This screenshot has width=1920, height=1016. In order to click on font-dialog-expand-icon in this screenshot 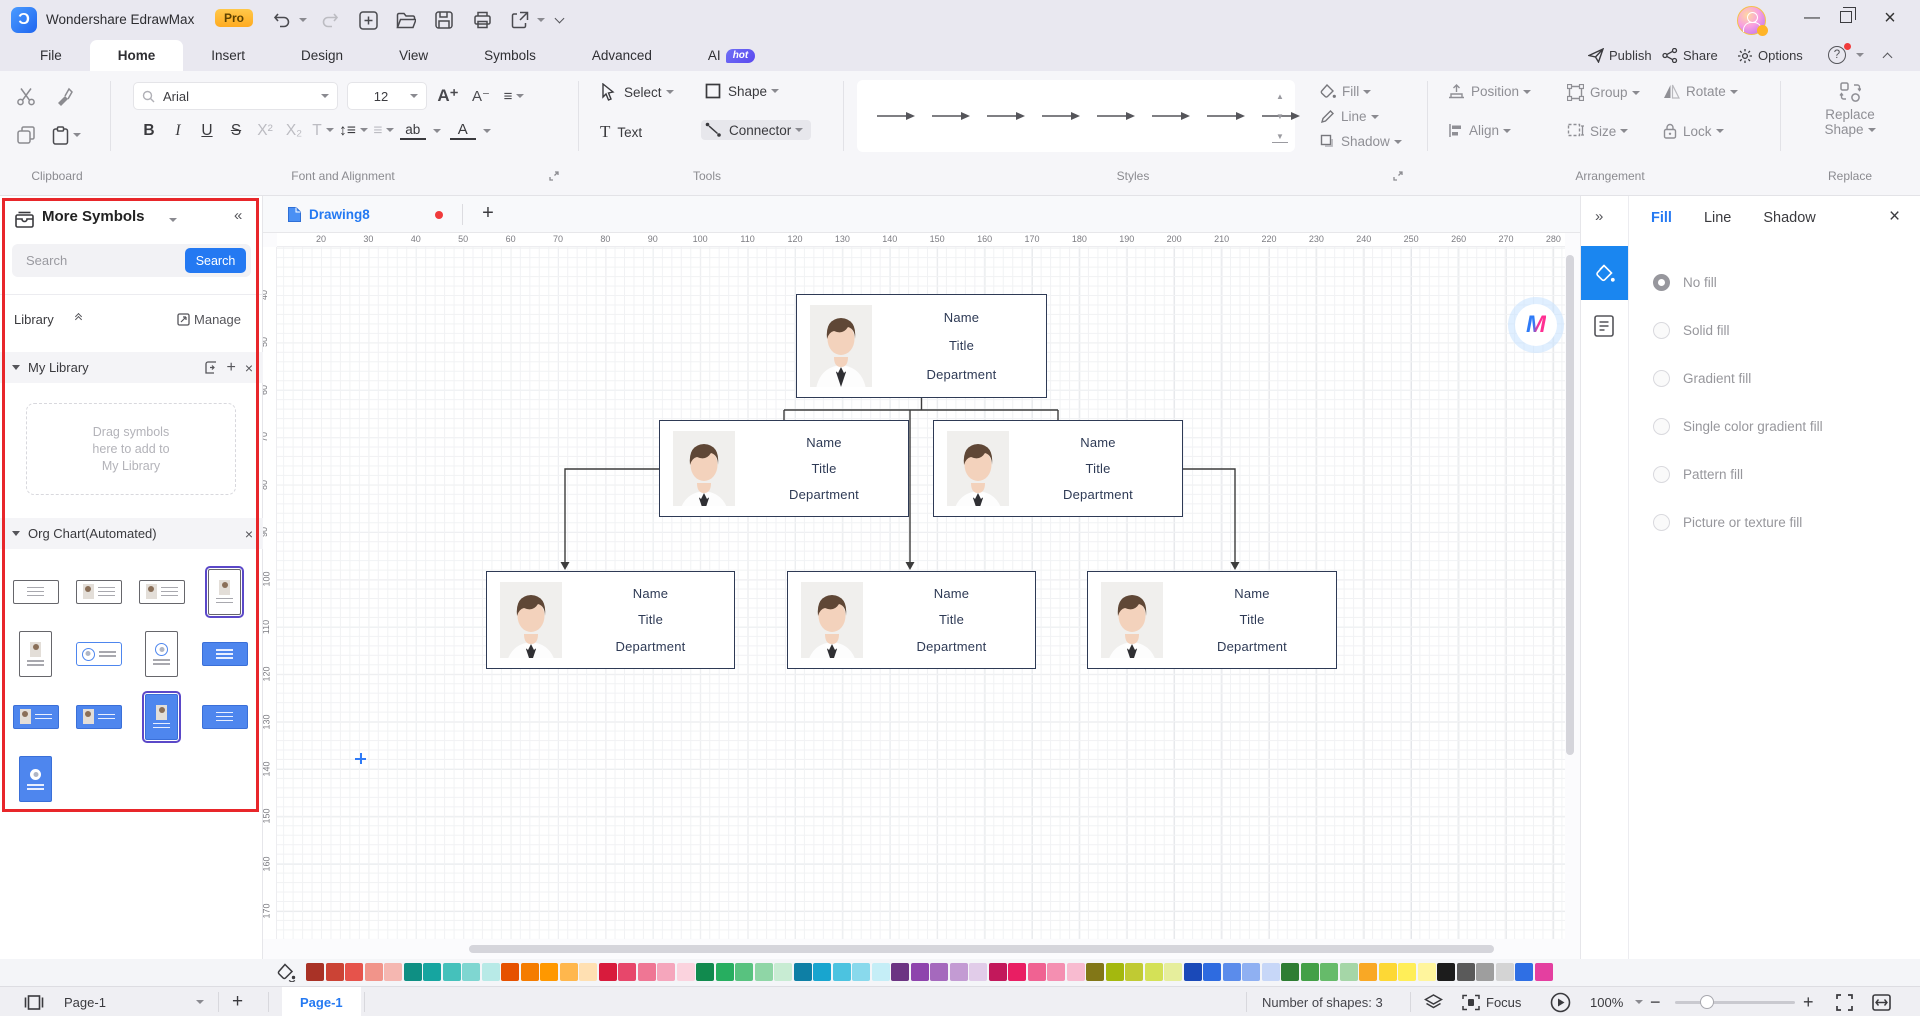, I will do `click(554, 176)`.